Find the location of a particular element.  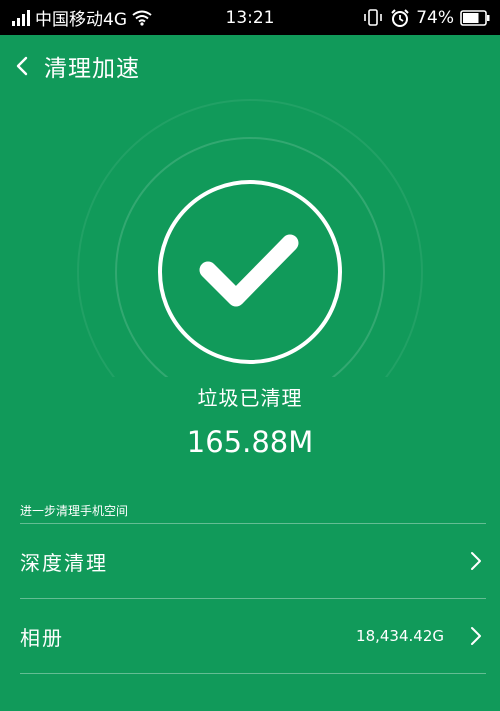

divider is located at coordinates (253, 673).